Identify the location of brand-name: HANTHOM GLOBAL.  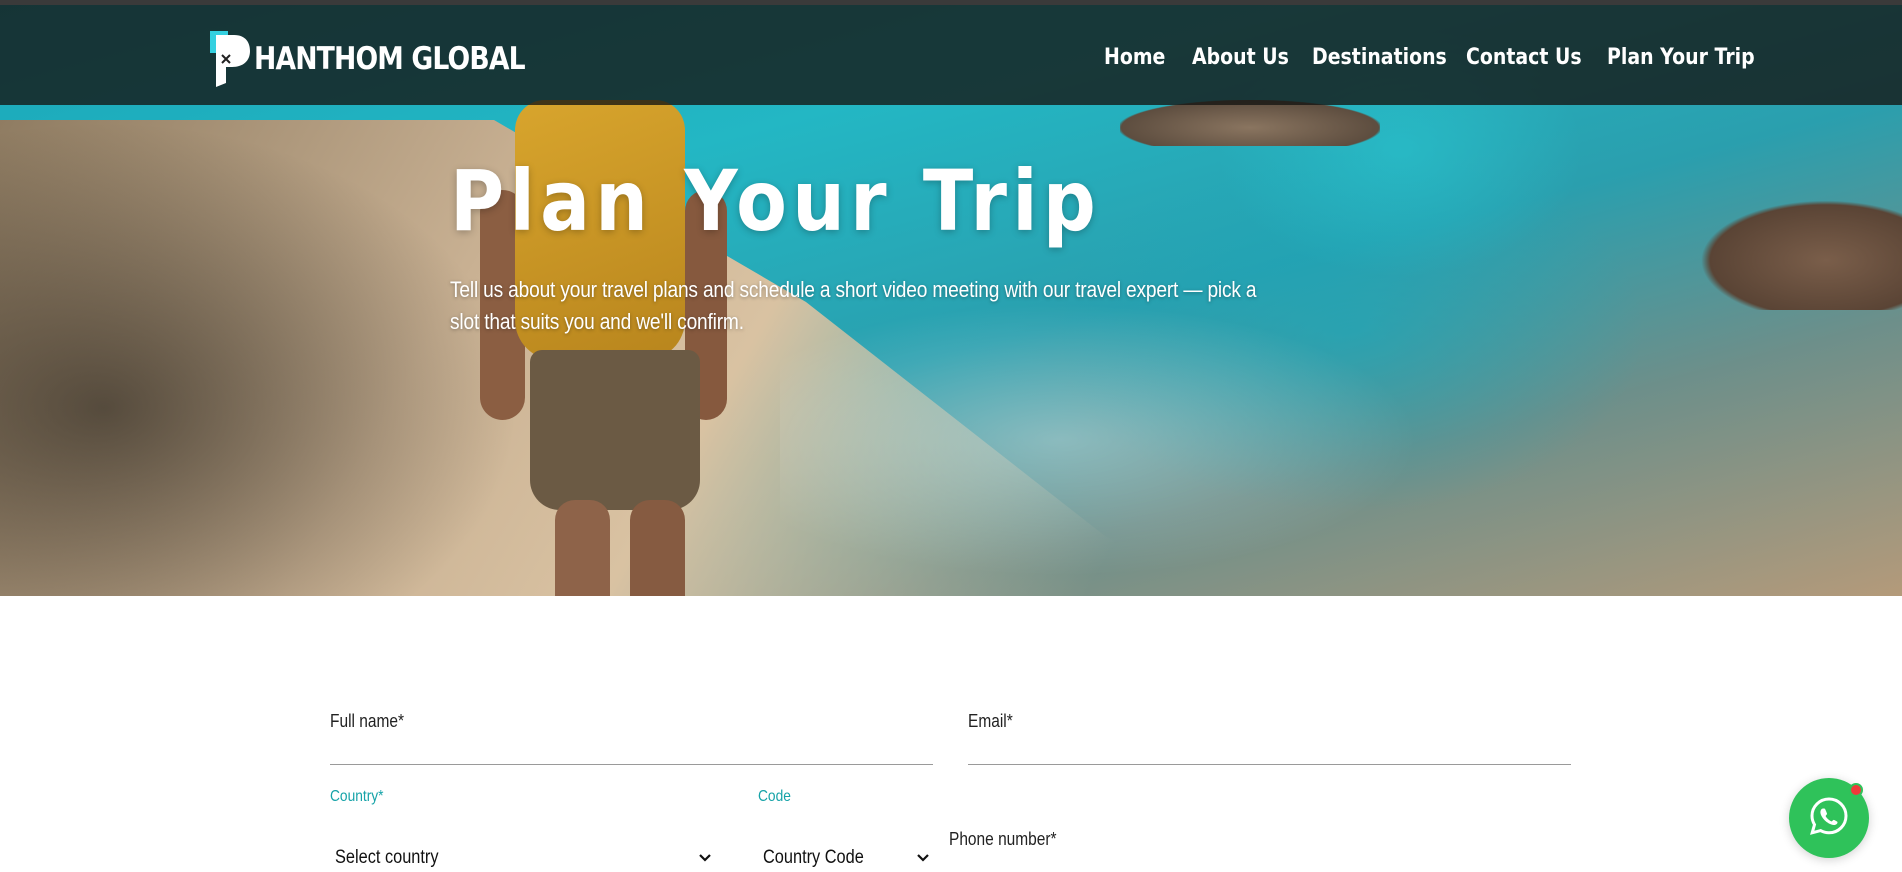
(390, 59).